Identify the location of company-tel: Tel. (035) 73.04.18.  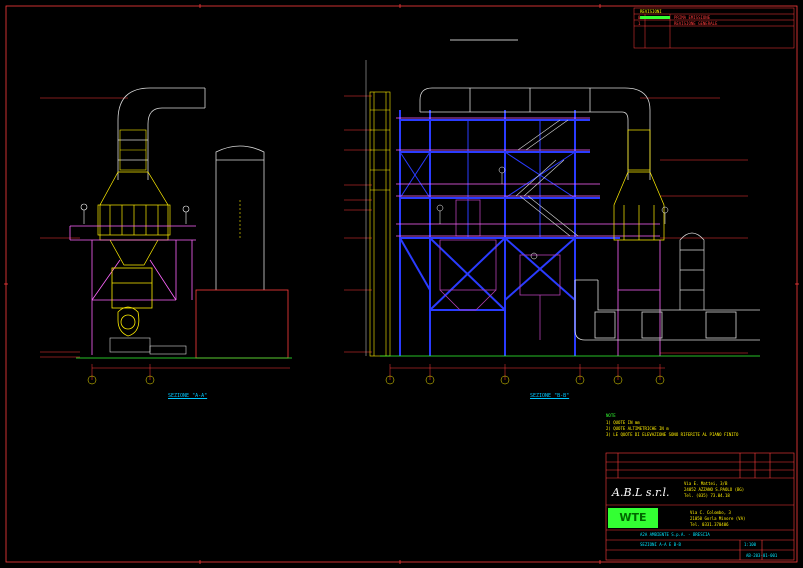
(707, 495).